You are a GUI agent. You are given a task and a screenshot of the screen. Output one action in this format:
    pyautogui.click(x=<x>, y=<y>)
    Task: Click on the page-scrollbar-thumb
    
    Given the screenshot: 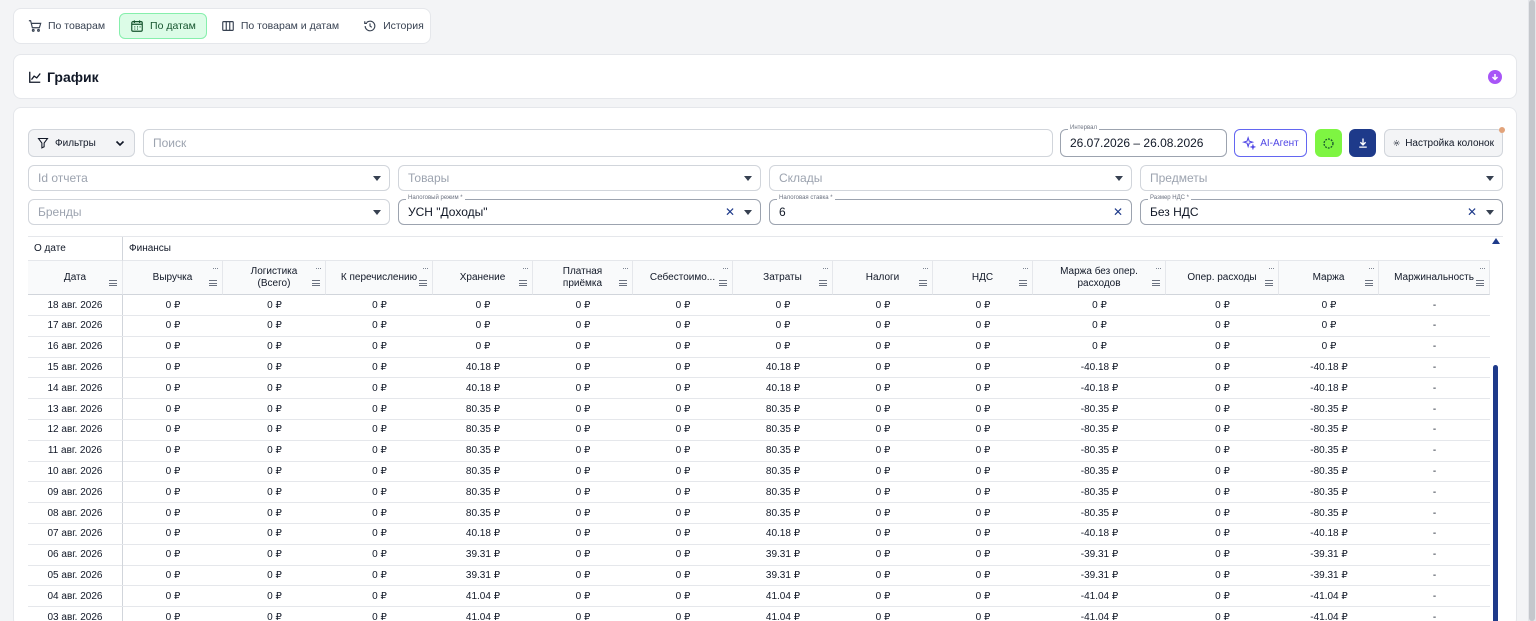 What is the action you would take?
    pyautogui.click(x=1532, y=310)
    